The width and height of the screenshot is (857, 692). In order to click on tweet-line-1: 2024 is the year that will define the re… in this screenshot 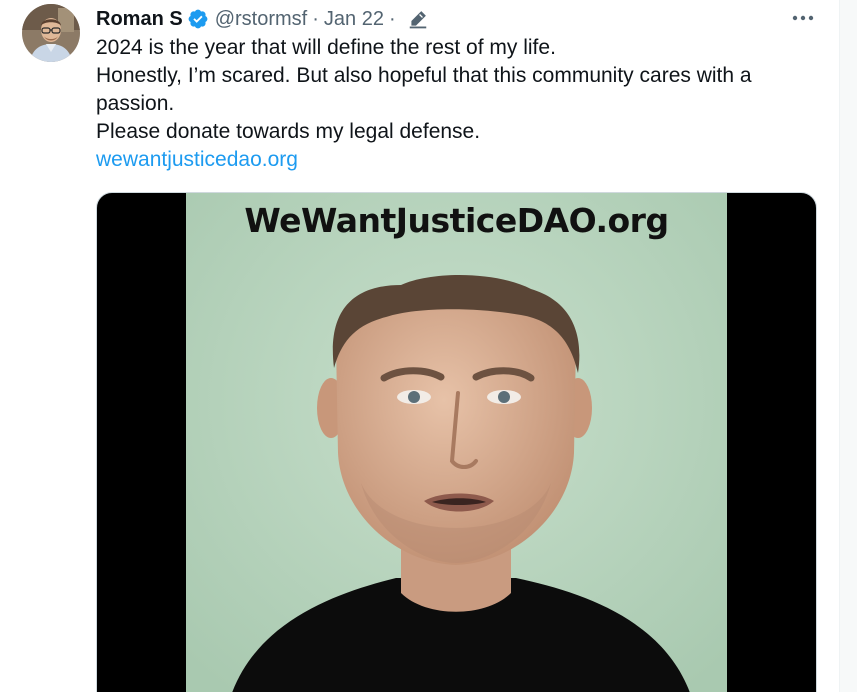, I will do `click(326, 47)`.